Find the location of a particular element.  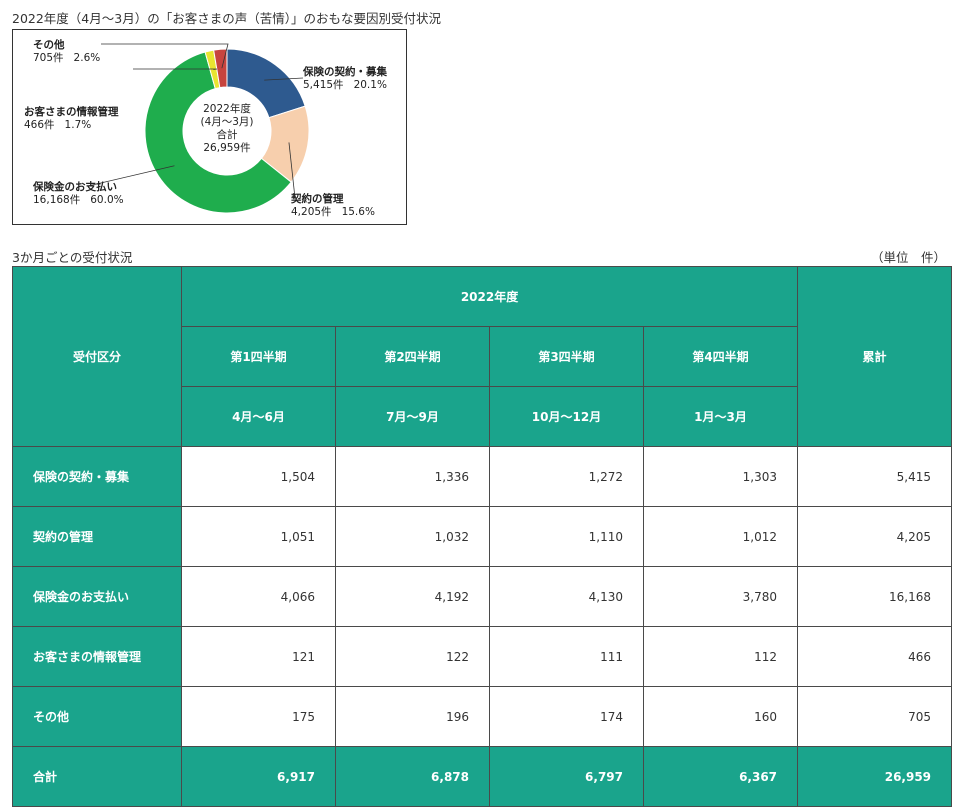

total-value: 6,367 is located at coordinates (721, 777).